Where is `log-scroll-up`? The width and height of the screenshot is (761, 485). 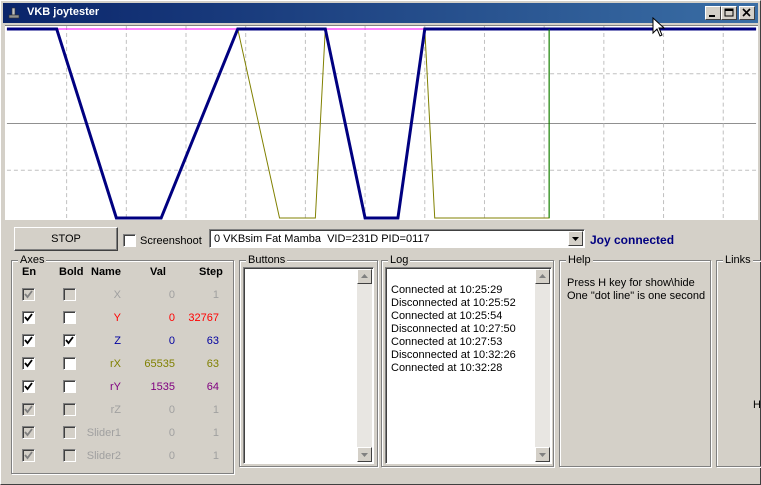
log-scroll-up is located at coordinates (542, 276).